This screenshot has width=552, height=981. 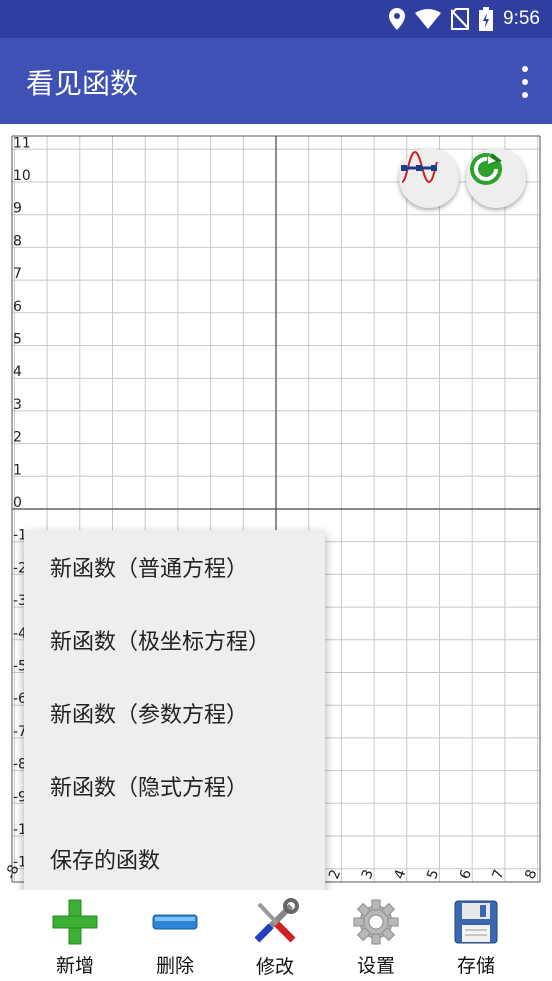 I want to click on add-button: 新增, so click(x=75, y=938).